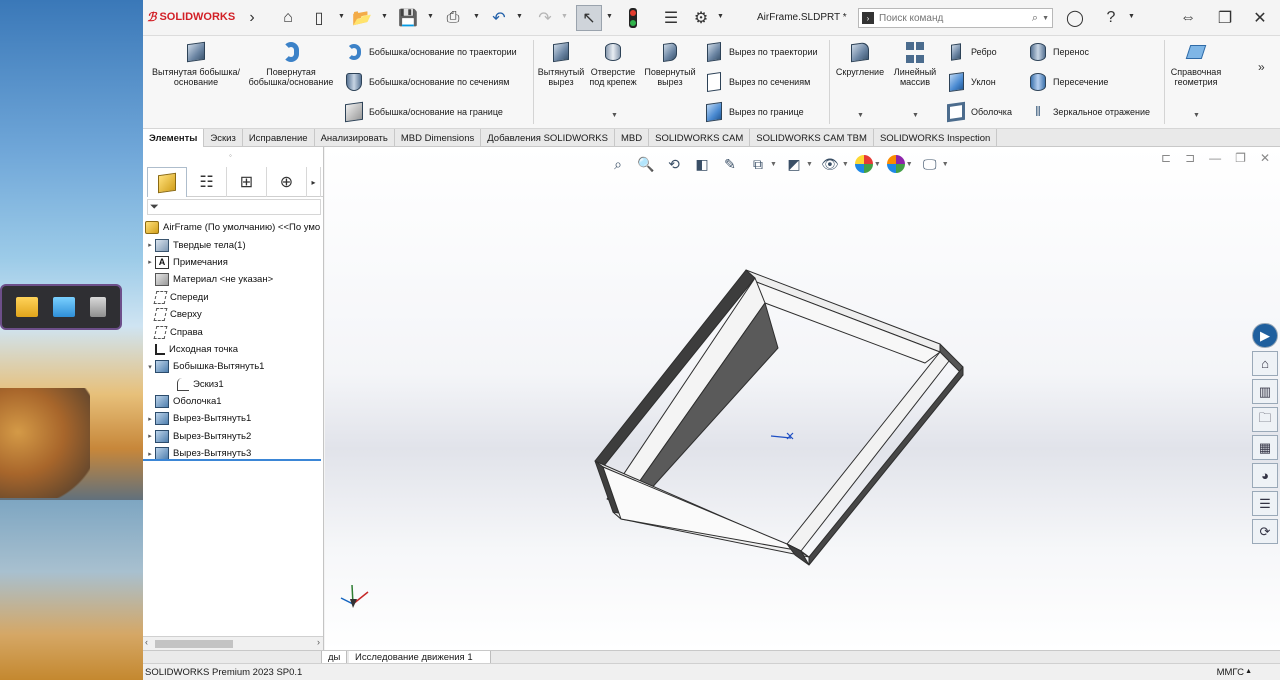 The width and height of the screenshot is (1280, 680). What do you see at coordinates (233, 262) in the screenshot?
I see `tree-item-annotations: ▸ A Примечания` at bounding box center [233, 262].